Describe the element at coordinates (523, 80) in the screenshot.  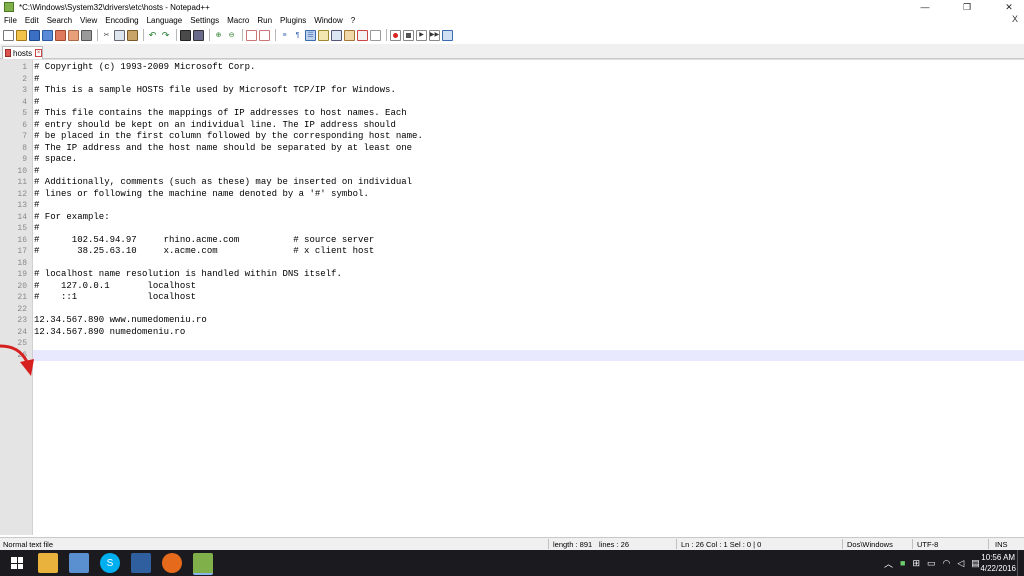
I see `code-line: 2 #` at that location.